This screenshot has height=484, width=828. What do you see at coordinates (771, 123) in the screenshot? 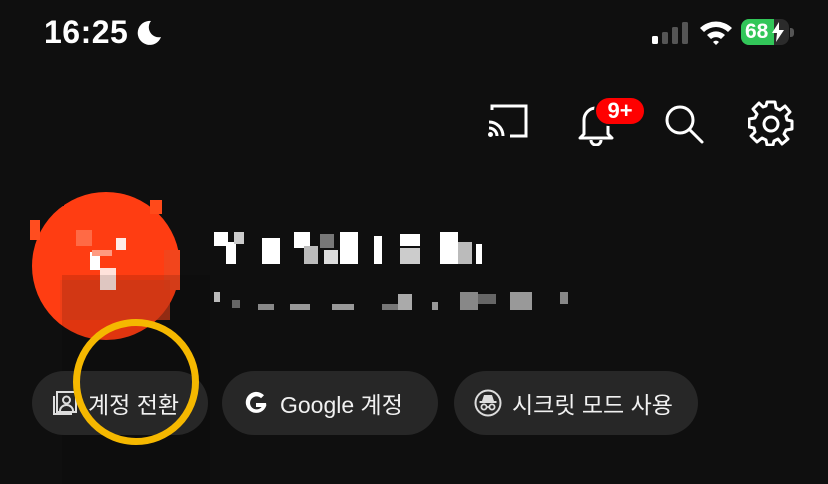
I see `settings-gear-icon` at bounding box center [771, 123].